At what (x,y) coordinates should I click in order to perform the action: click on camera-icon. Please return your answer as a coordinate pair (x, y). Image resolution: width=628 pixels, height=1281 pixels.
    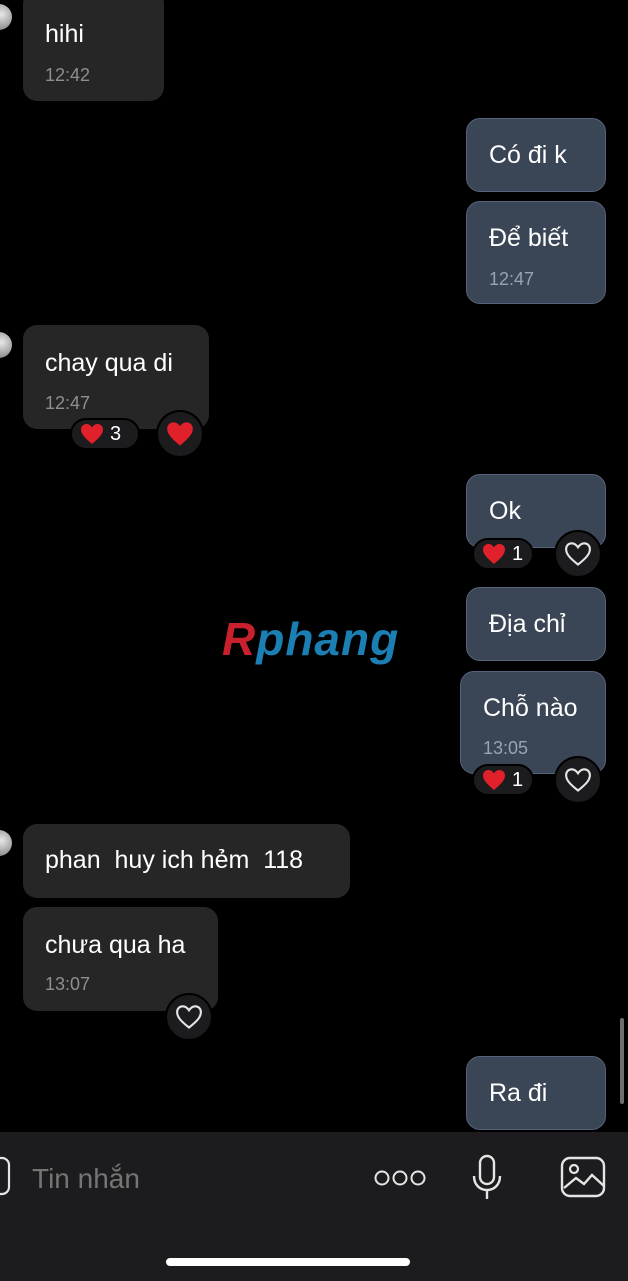
    Looking at the image, I should click on (6, 1176).